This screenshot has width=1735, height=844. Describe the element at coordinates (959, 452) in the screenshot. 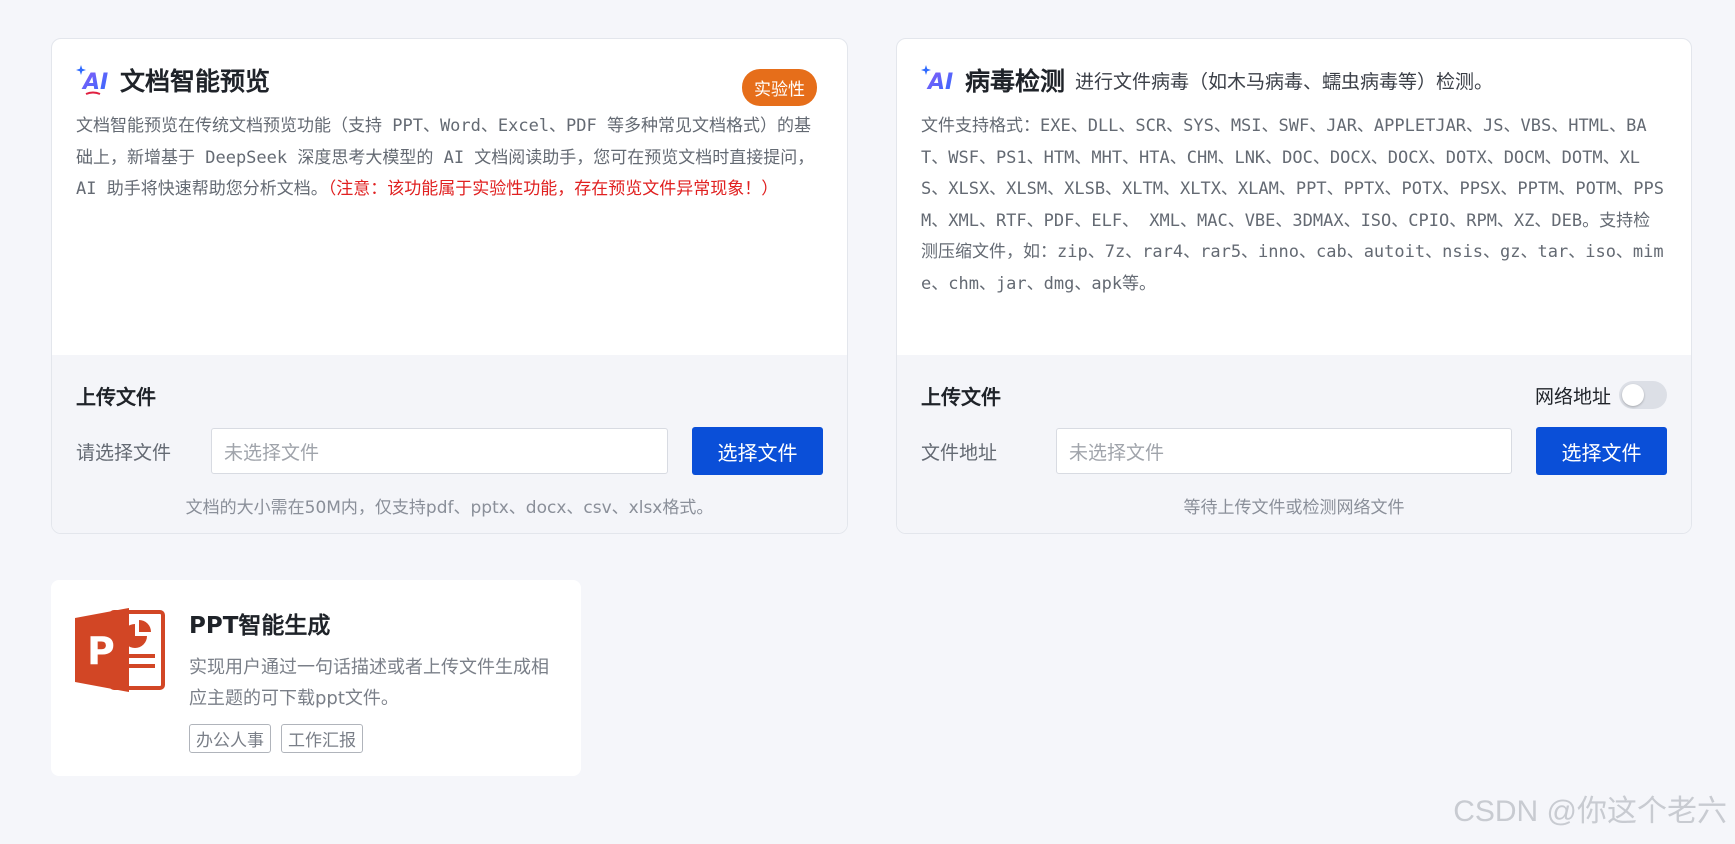

I see `virus-file-label: 文件地址` at that location.